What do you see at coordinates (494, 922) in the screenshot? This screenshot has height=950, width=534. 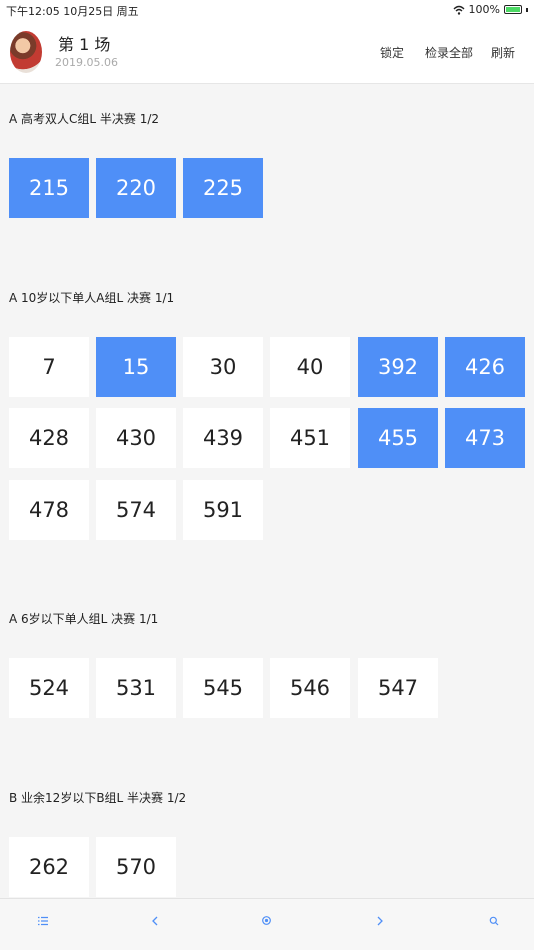 I see `search-icon` at bounding box center [494, 922].